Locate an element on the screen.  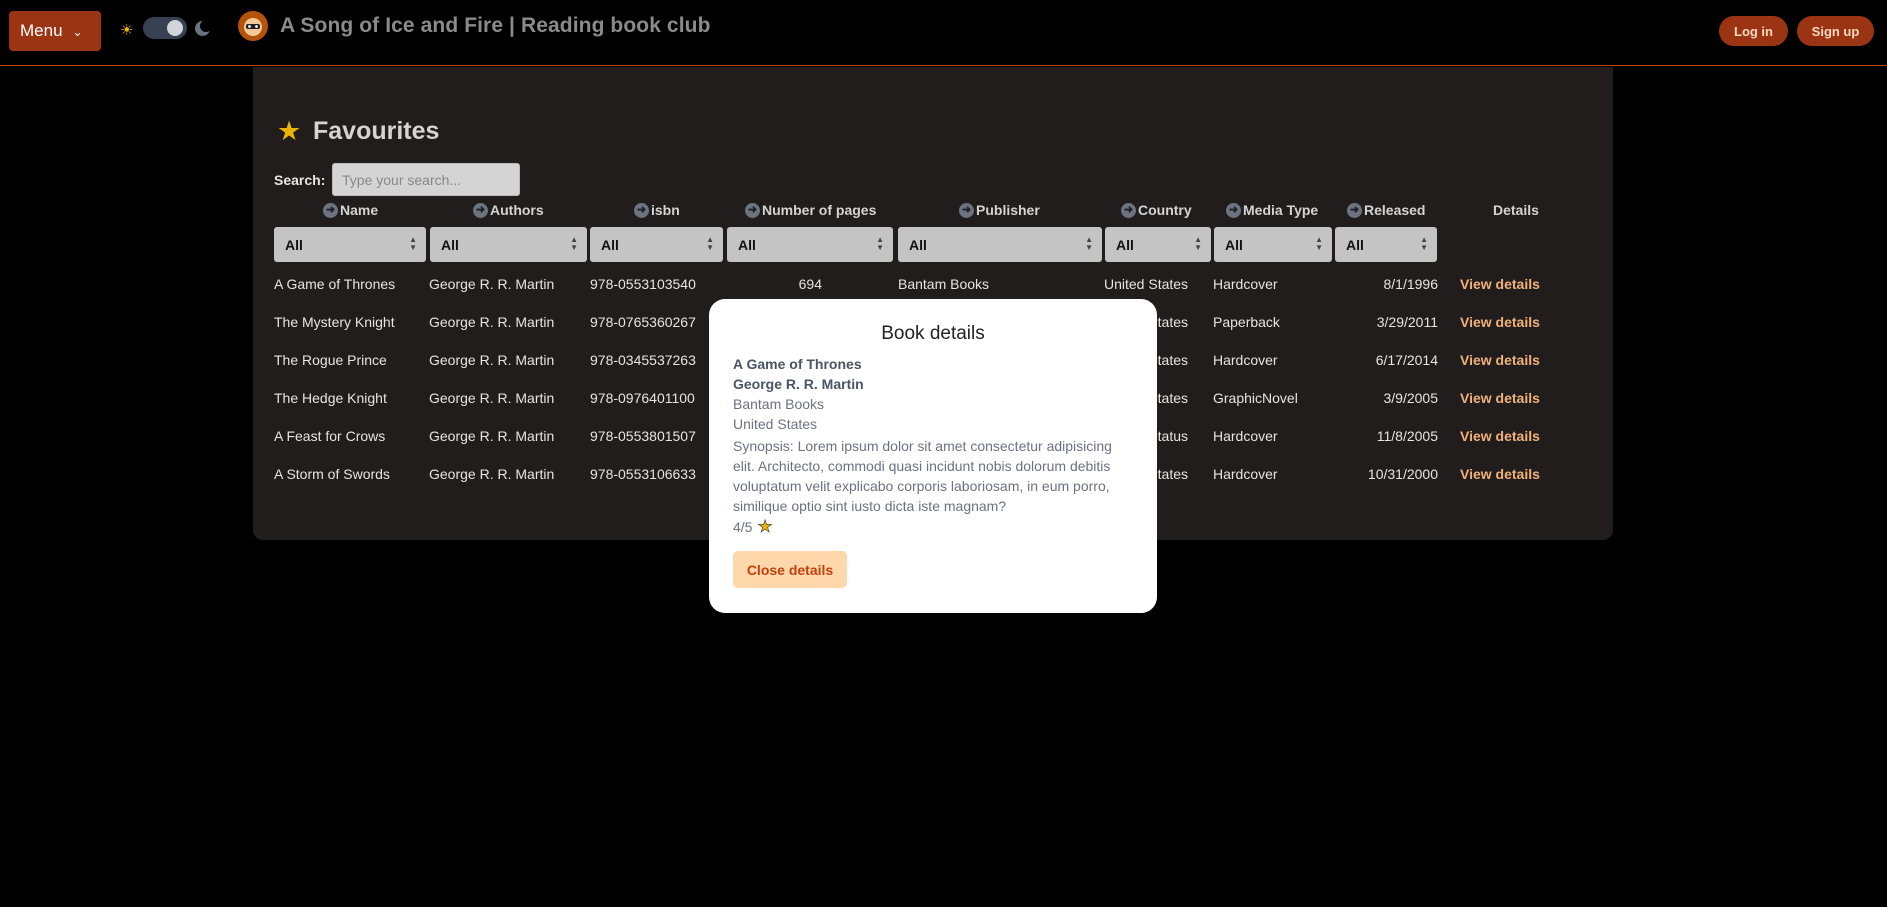
table-cell-isbn: 978-0553106633 is located at coordinates (643, 474).